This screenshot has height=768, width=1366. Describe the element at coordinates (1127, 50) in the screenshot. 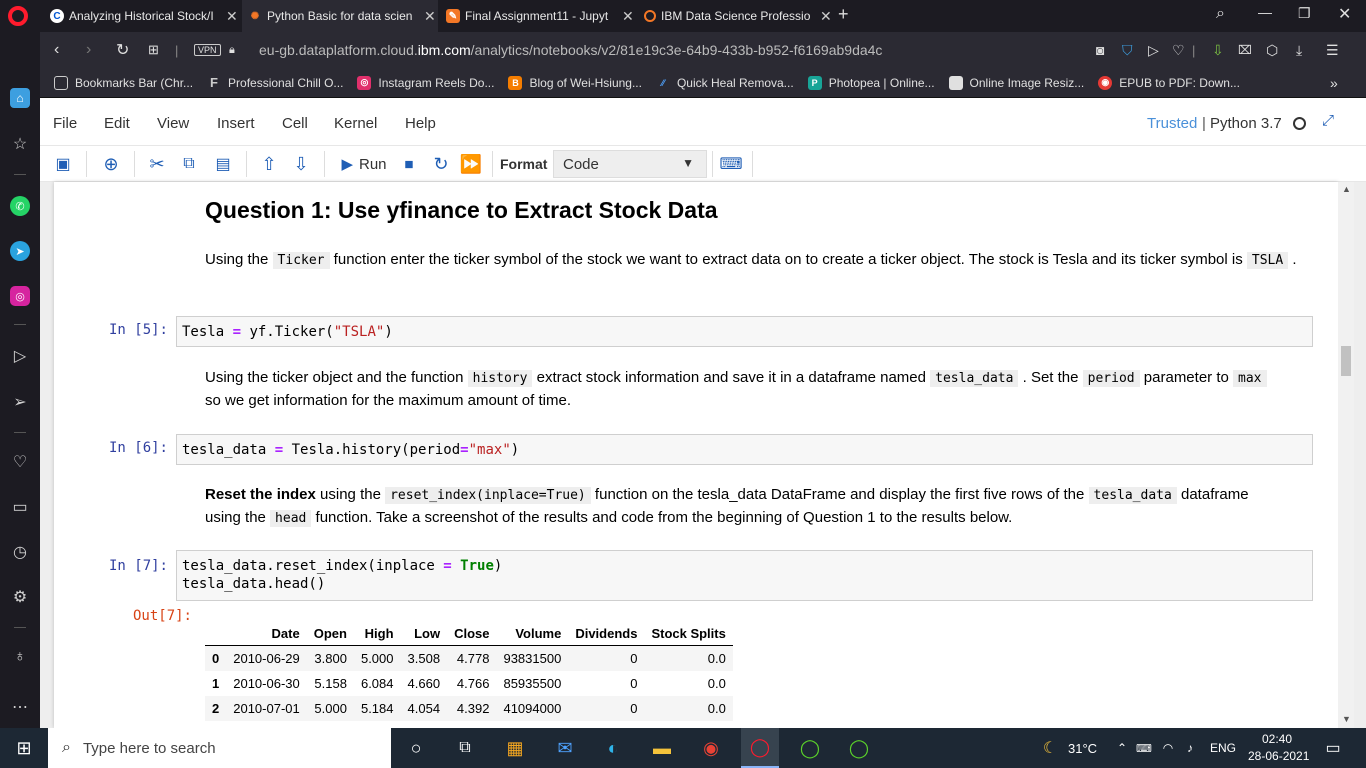

I see `shield-icon: ⛉` at that location.